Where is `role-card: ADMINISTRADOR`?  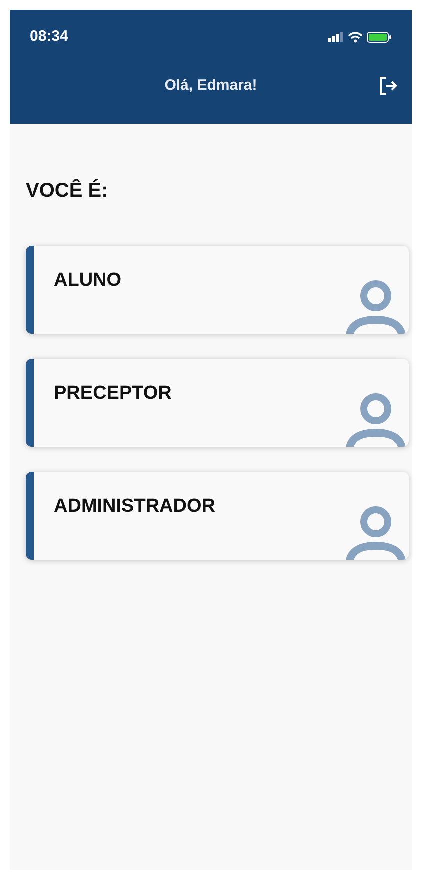 role-card: ADMINISTRADOR is located at coordinates (217, 516).